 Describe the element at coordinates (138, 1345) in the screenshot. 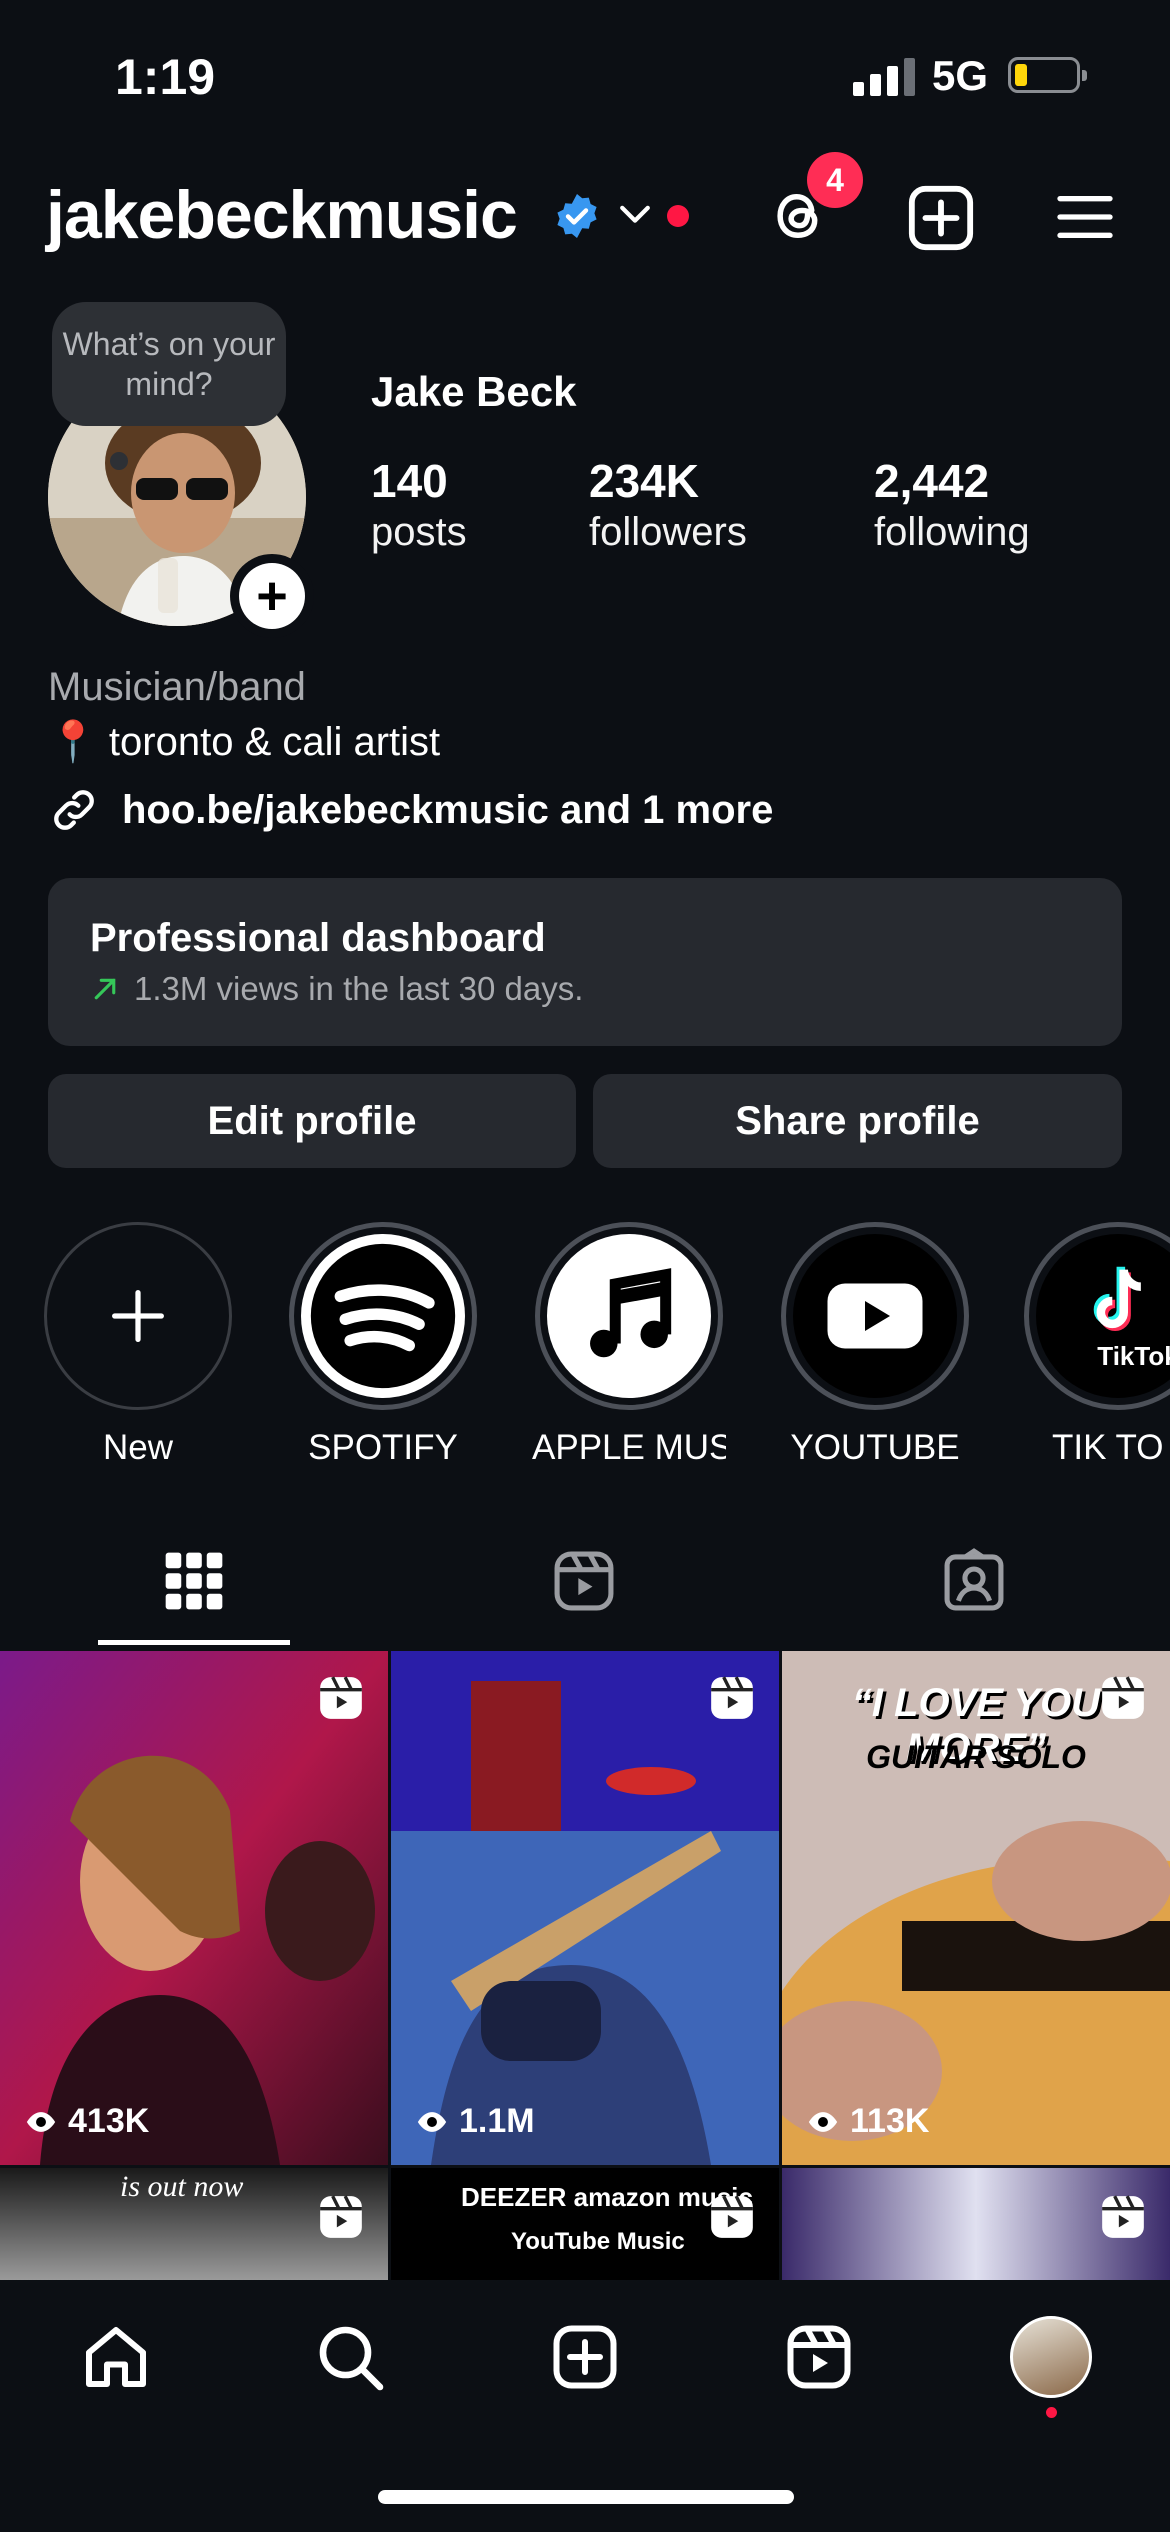

I see `highlight-new: New` at that location.